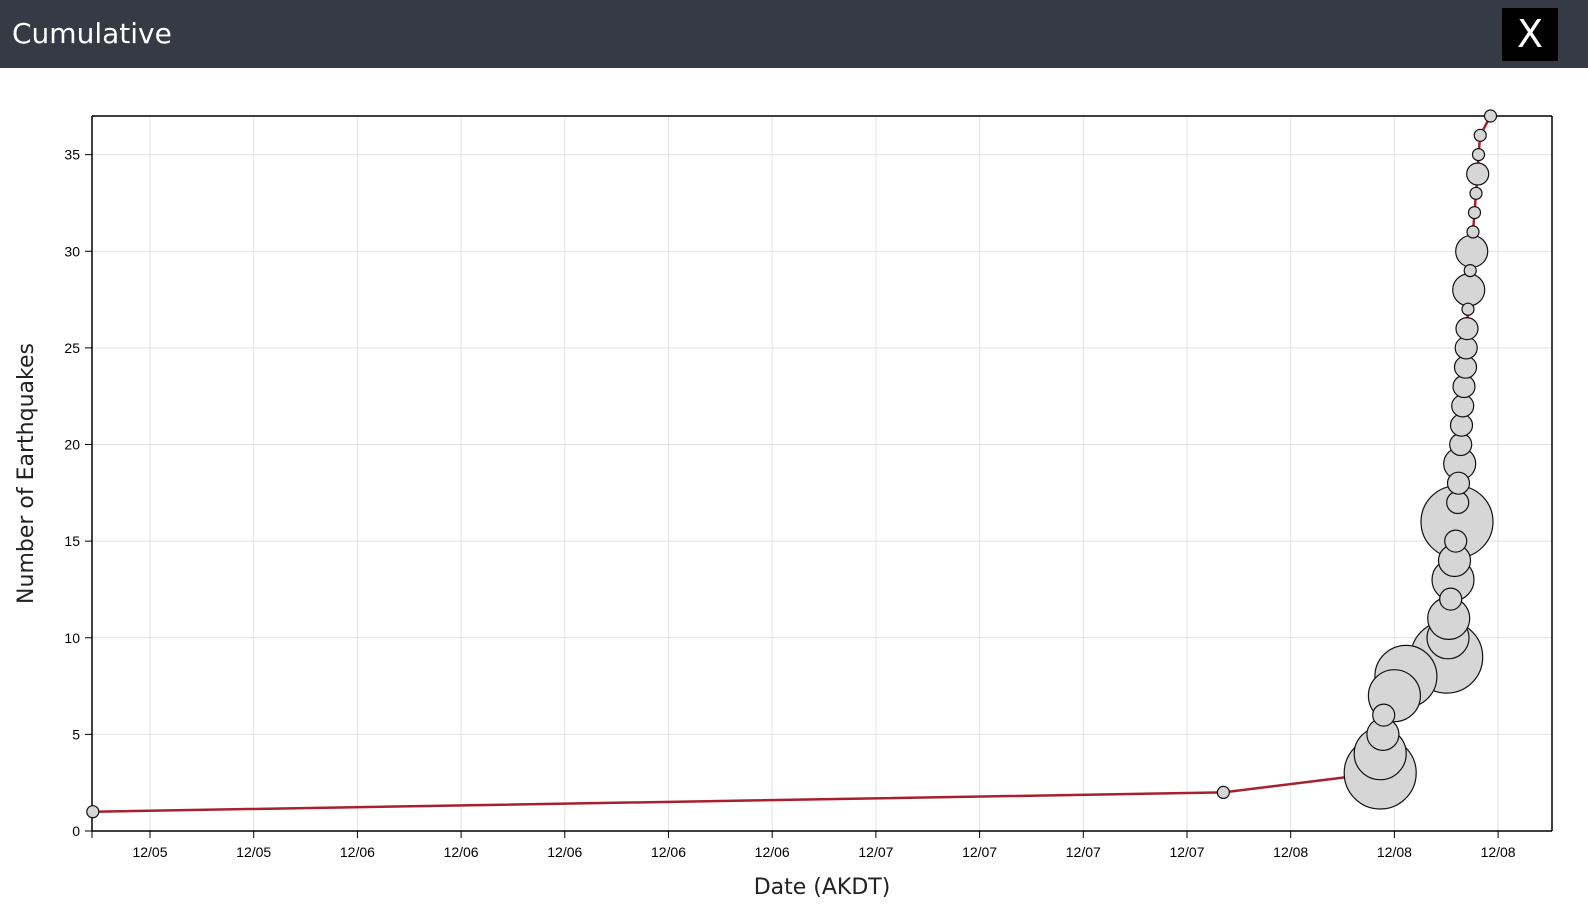 The height and width of the screenshot is (924, 1588). I want to click on y-axis-label: Number of Earthquakes, so click(26, 473).